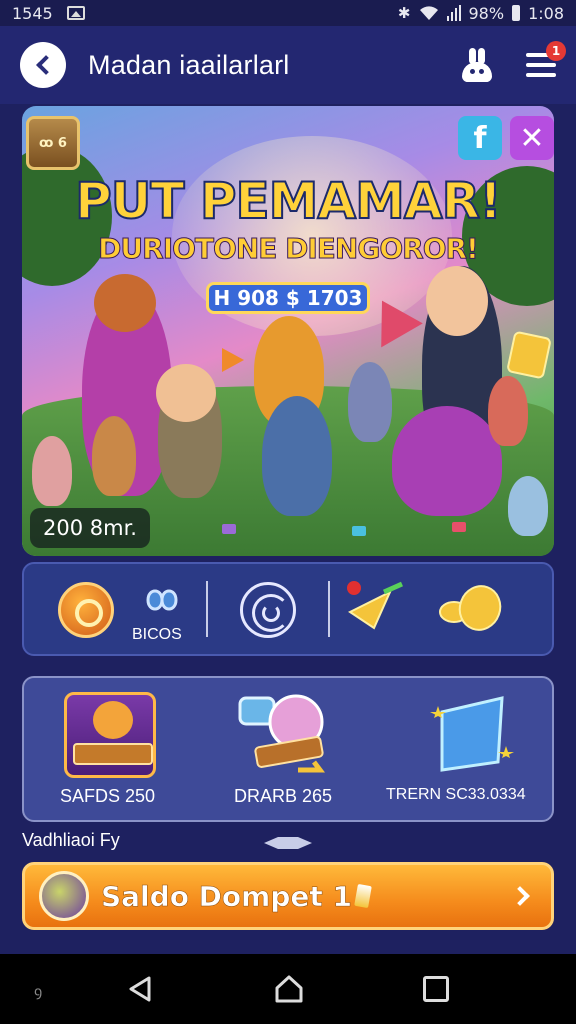  What do you see at coordinates (428, 13) in the screenshot?
I see `wifi-icon` at bounding box center [428, 13].